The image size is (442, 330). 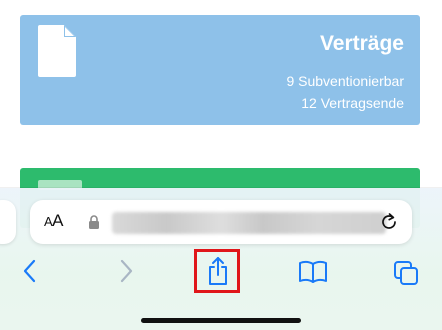 I want to click on share-icon, so click(x=218, y=271).